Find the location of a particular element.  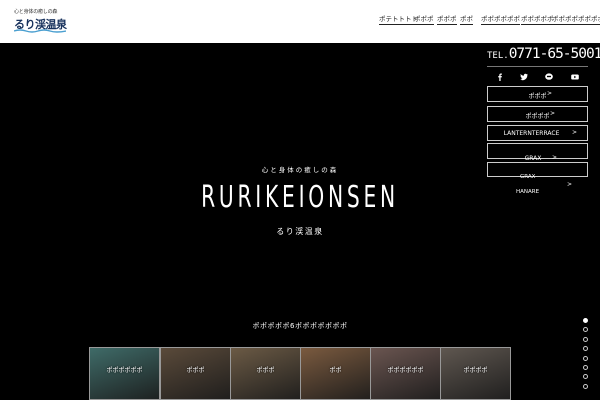

thumbnail-card-6: ポポポポ is located at coordinates (475, 373).